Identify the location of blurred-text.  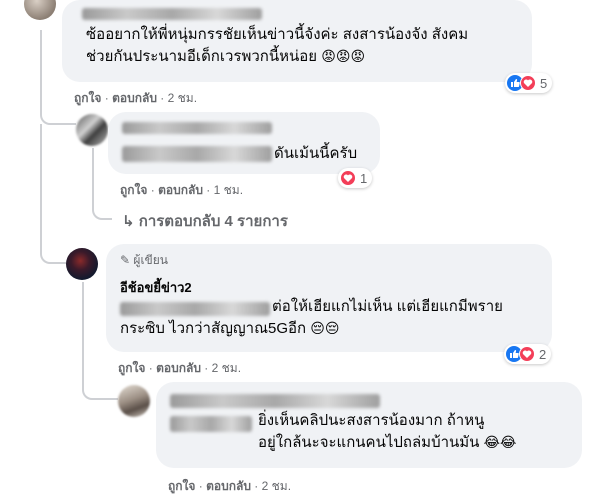
(197, 154).